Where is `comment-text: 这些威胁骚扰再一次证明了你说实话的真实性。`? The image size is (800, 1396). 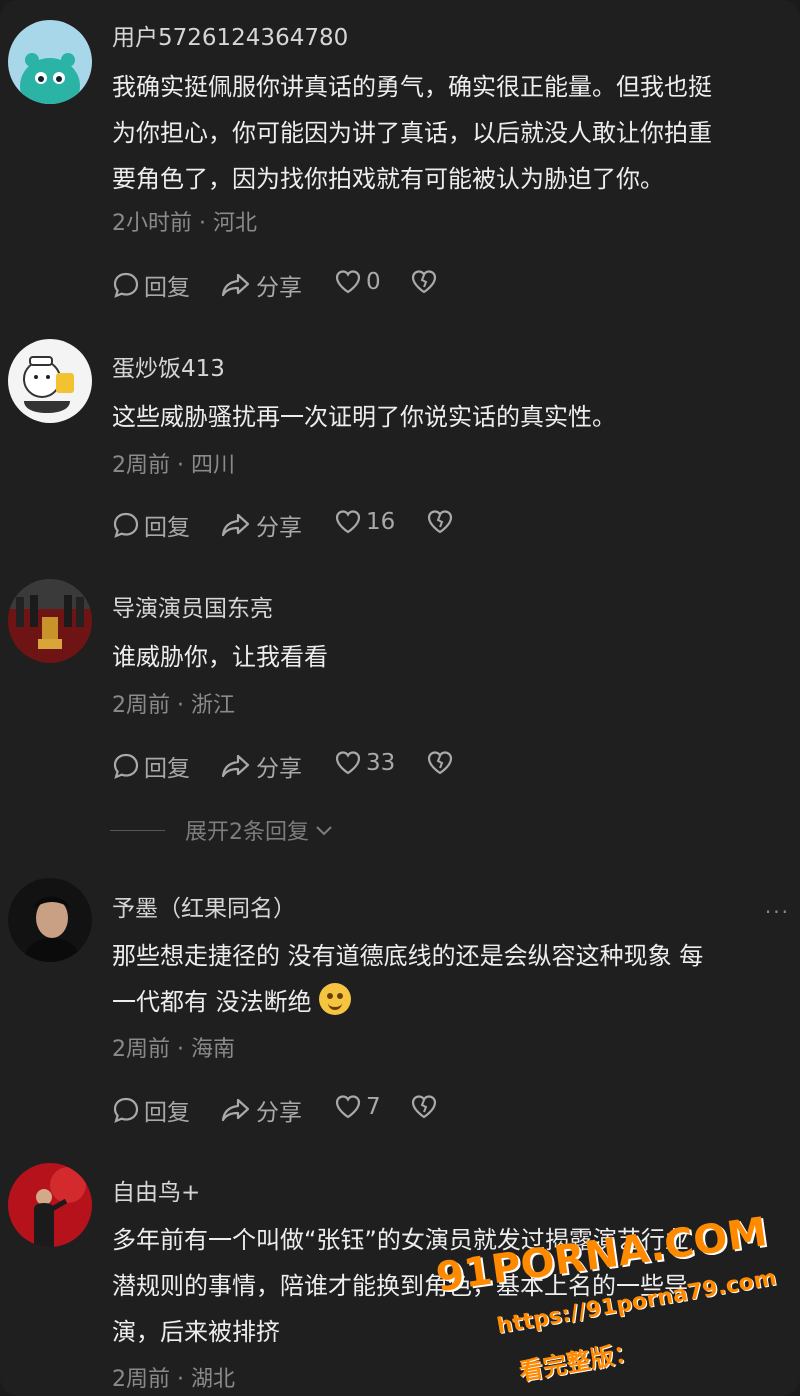 comment-text: 这些威胁骚扰再一次证明了你说实话的真实性。 is located at coordinates (452, 417).